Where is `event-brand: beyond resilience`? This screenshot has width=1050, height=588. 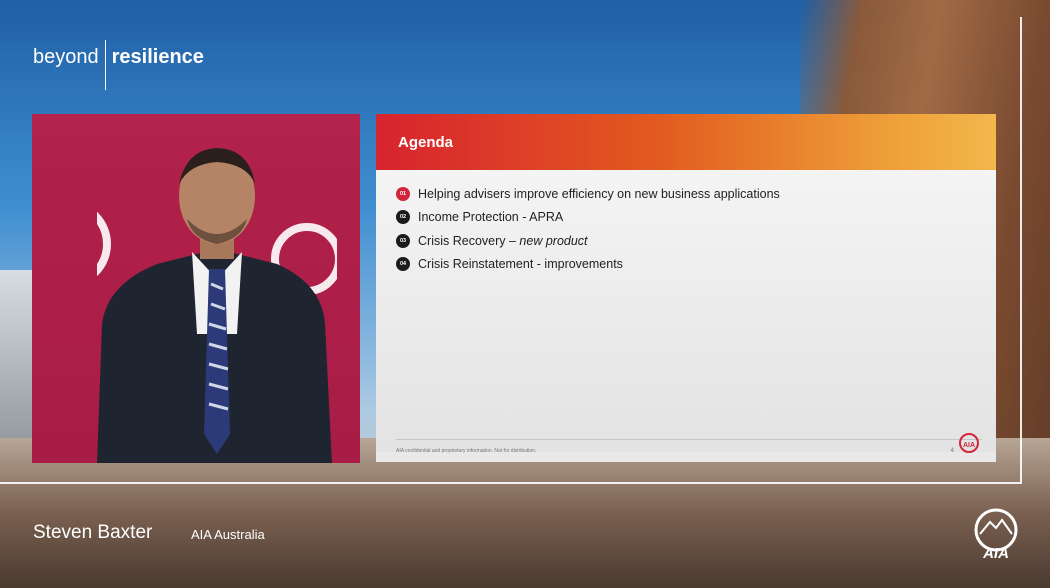 event-brand: beyond resilience is located at coordinates (118, 61).